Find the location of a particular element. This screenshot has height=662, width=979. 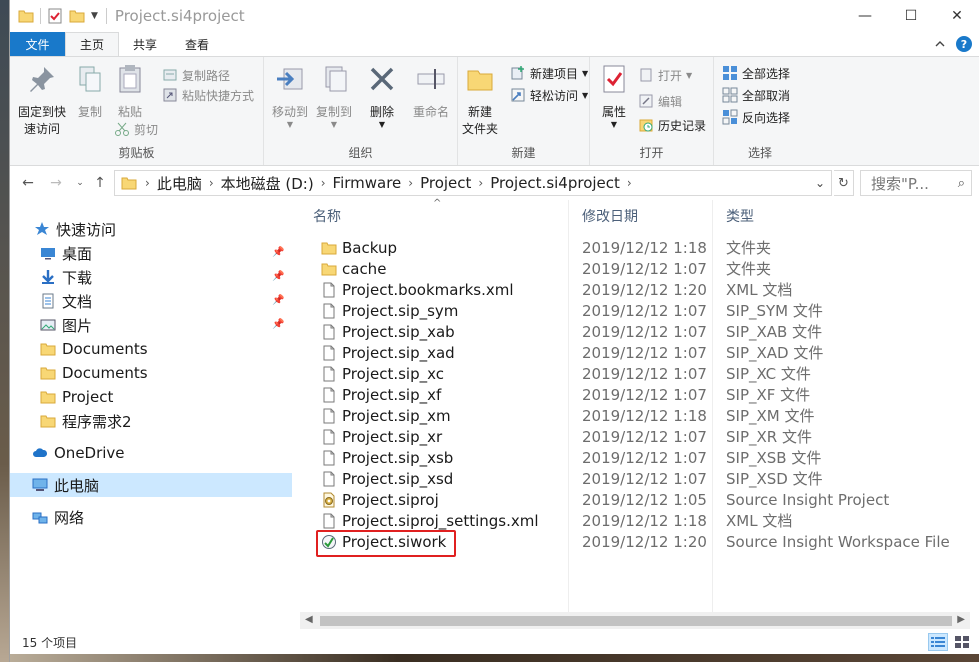

paste-shortcut-button: 粘贴快捷方式 is located at coordinates (208, 95).